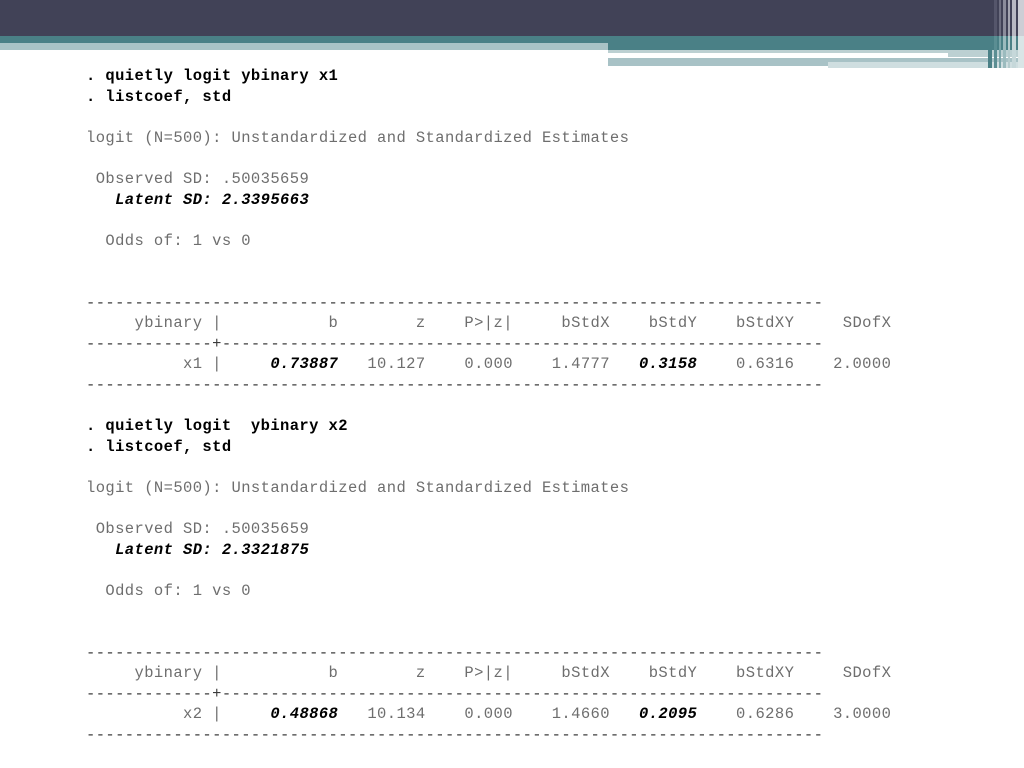 Image resolution: width=1024 pixels, height=768 pixels. I want to click on cell-bstdy: 0.3158, so click(653, 364).